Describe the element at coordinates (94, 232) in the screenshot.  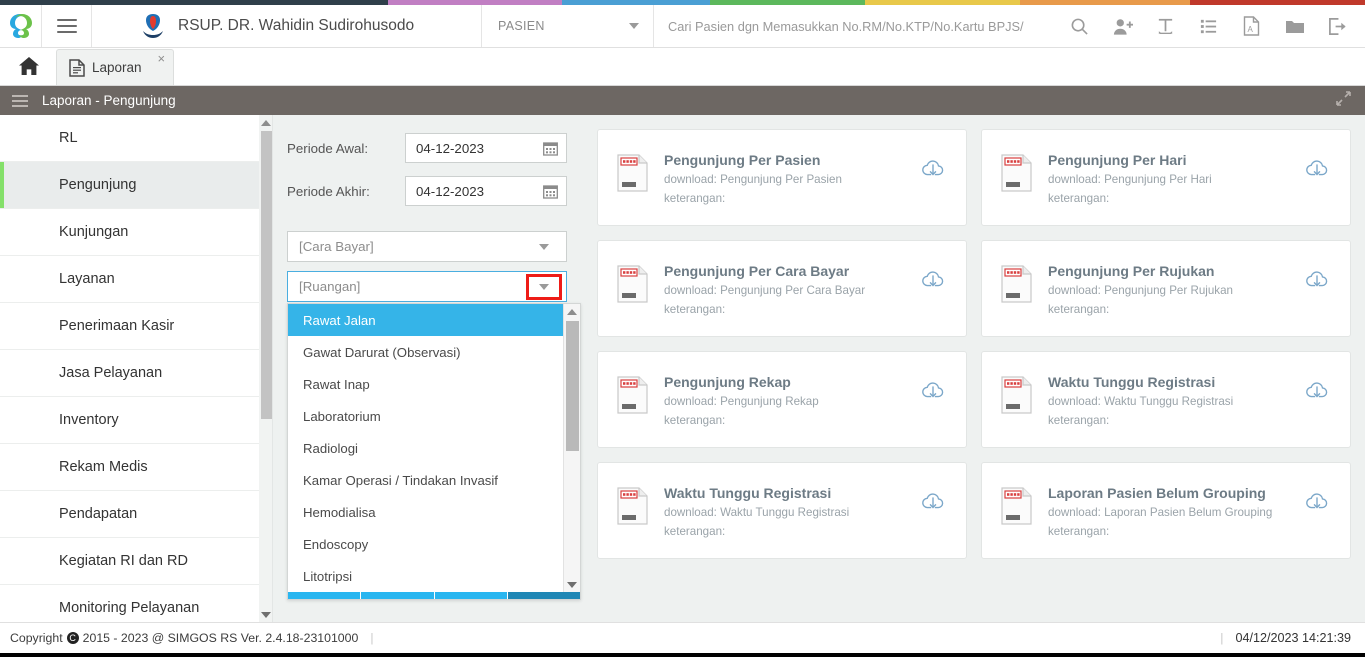
I see `sidebar-item-label: Kunjungan` at that location.